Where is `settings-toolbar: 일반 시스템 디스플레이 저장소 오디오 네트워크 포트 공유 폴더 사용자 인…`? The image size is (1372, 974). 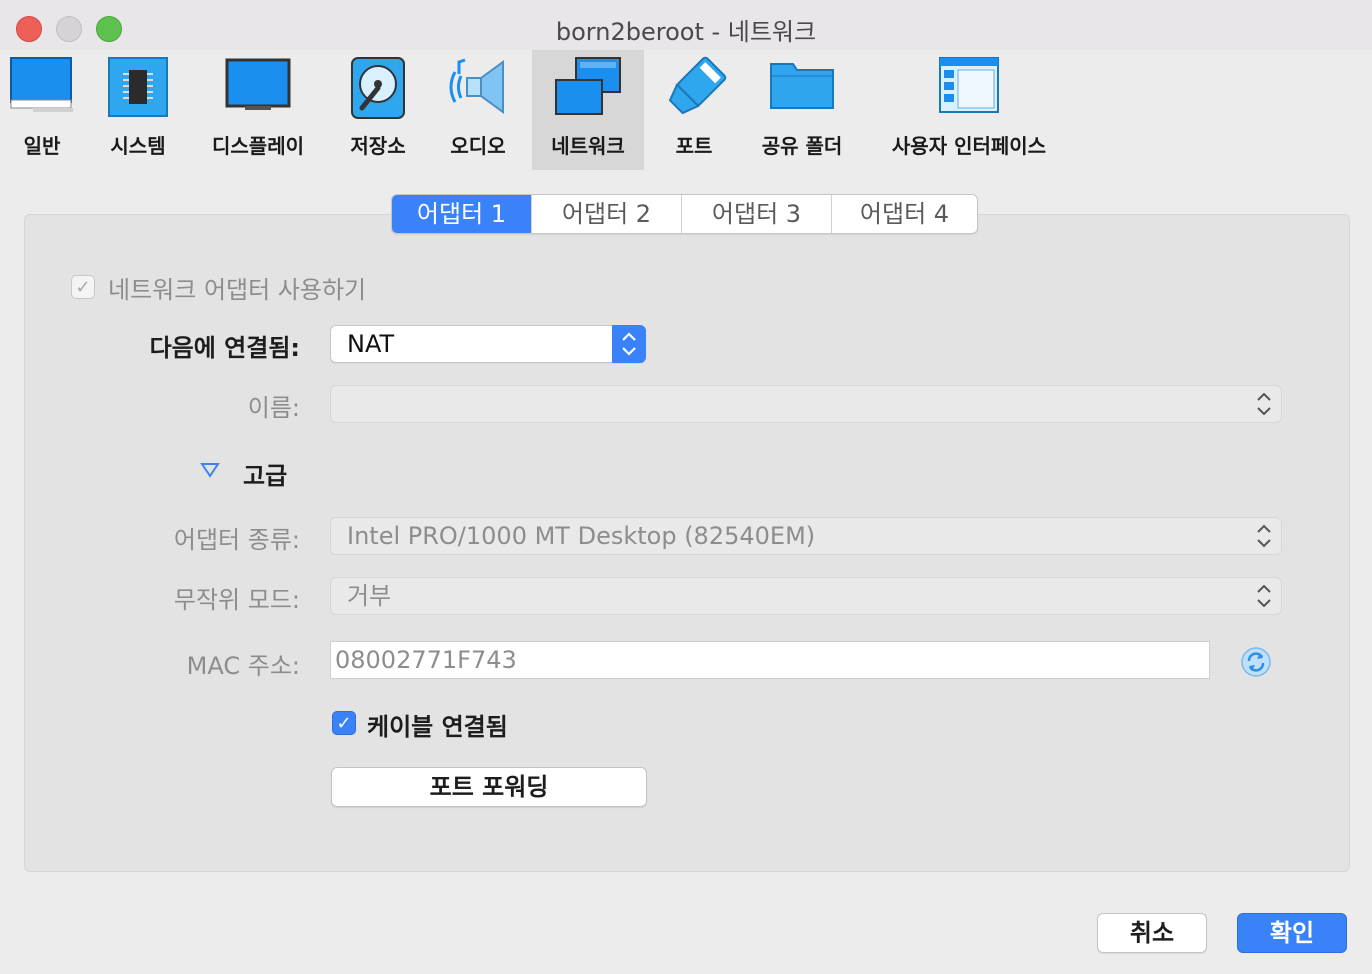
settings-toolbar: 일반 시스템 디스플레이 저장소 오디오 네트워크 포트 공유 폴더 사용자 인… is located at coordinates (686, 111).